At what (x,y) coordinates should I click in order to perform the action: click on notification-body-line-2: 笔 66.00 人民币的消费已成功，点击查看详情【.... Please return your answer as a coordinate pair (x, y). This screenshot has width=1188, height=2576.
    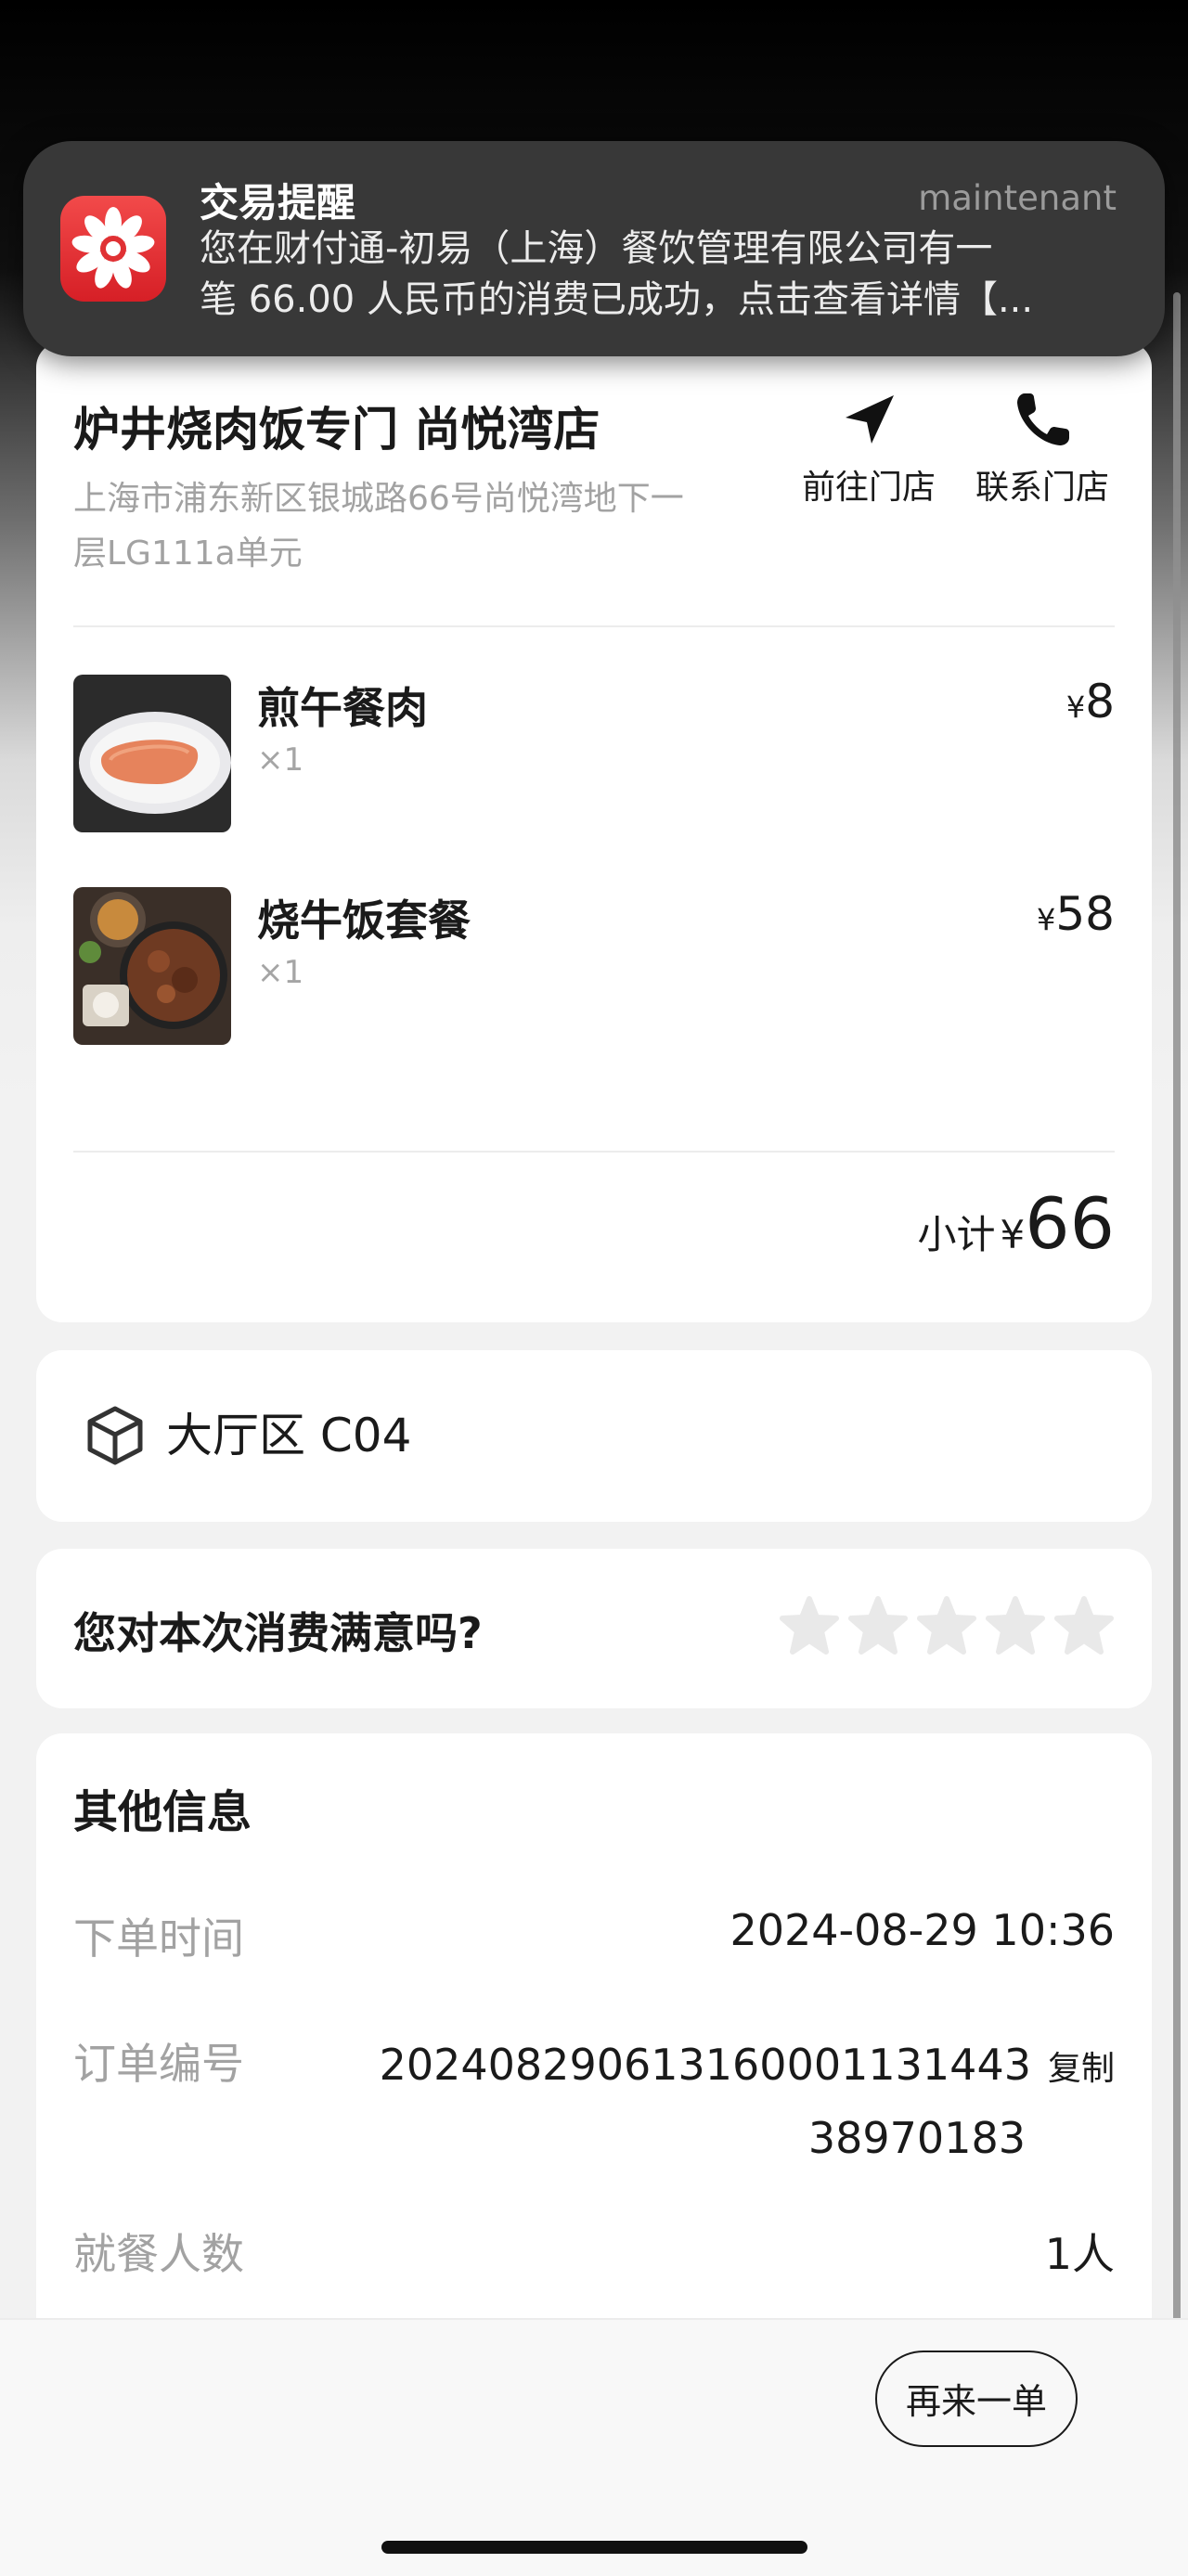
    Looking at the image, I should click on (617, 299).